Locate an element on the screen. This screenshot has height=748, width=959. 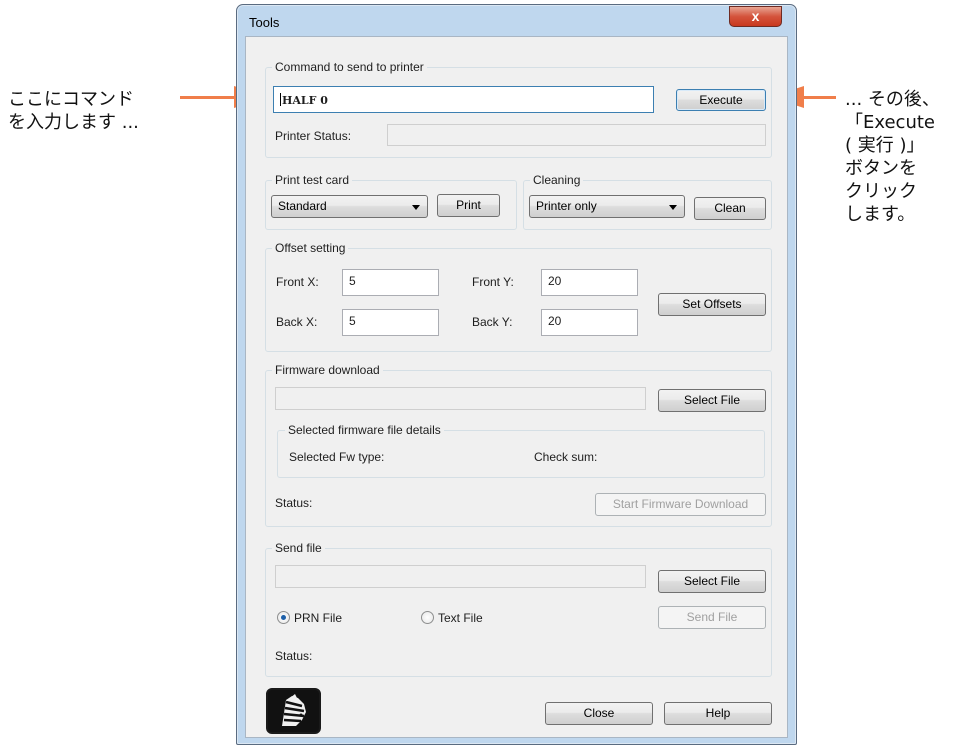
send-status-label: Status: is located at coordinates (294, 656).